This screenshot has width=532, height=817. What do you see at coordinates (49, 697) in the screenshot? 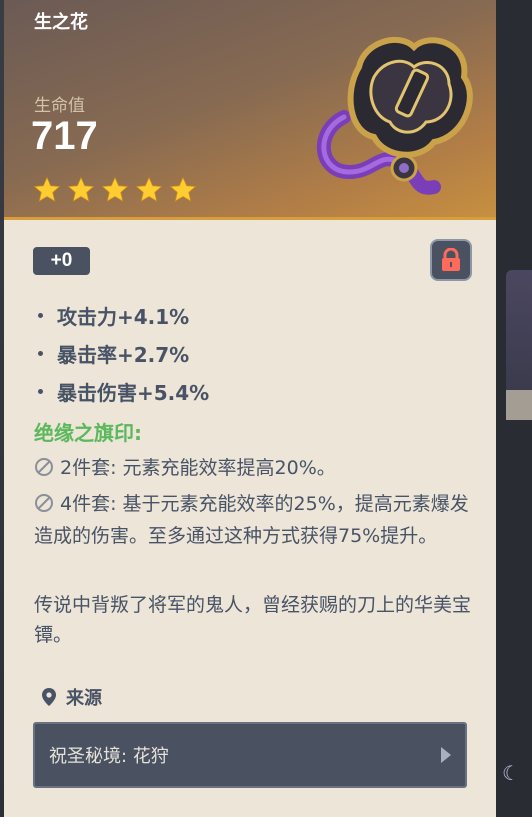
I see `location-pin-icon` at bounding box center [49, 697].